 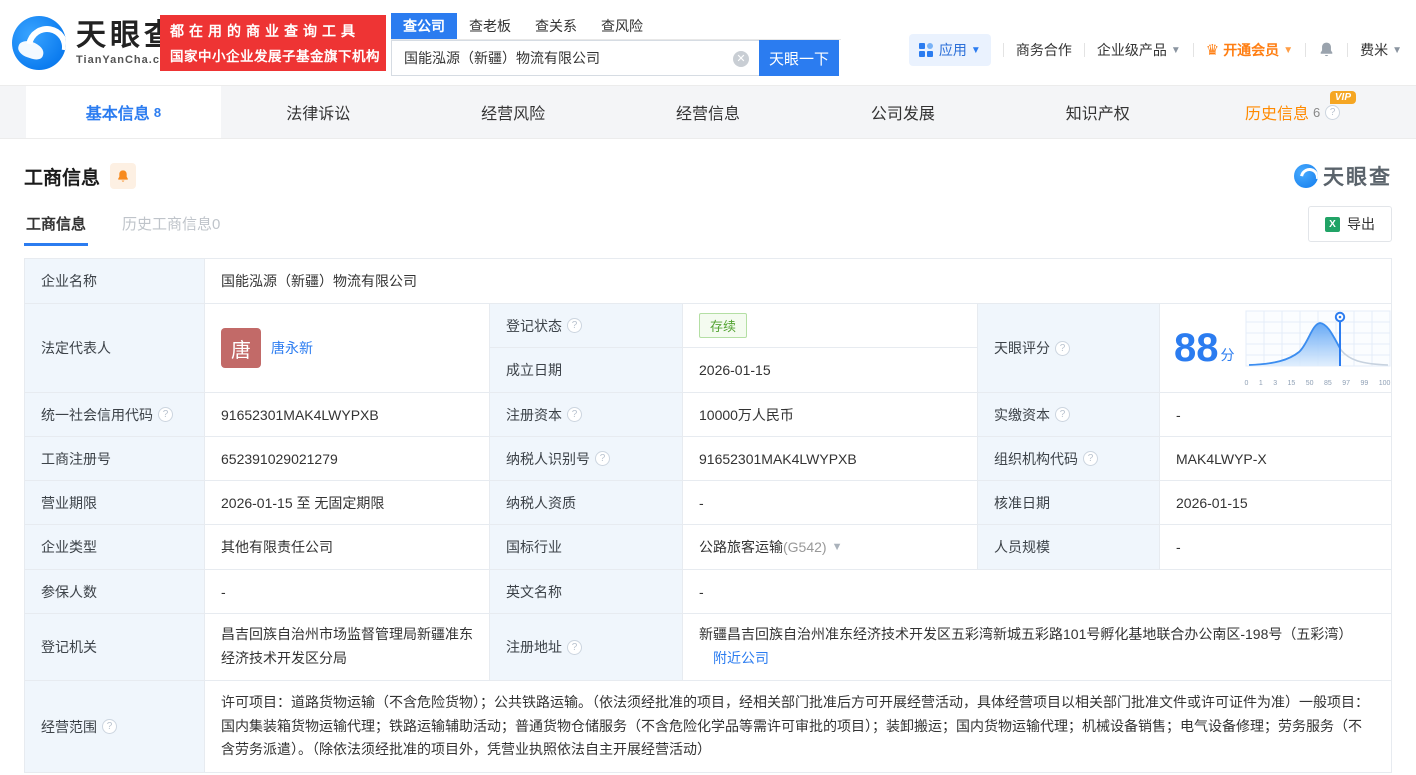 What do you see at coordinates (95, 43) in the screenshot?
I see `tianyancha-logo: 天眼查 TianYanCha.com` at bounding box center [95, 43].